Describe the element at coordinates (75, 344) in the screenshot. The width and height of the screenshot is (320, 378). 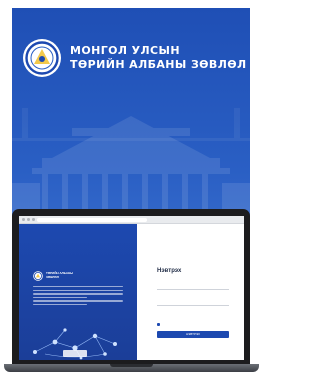
I see `network-illustration` at that location.